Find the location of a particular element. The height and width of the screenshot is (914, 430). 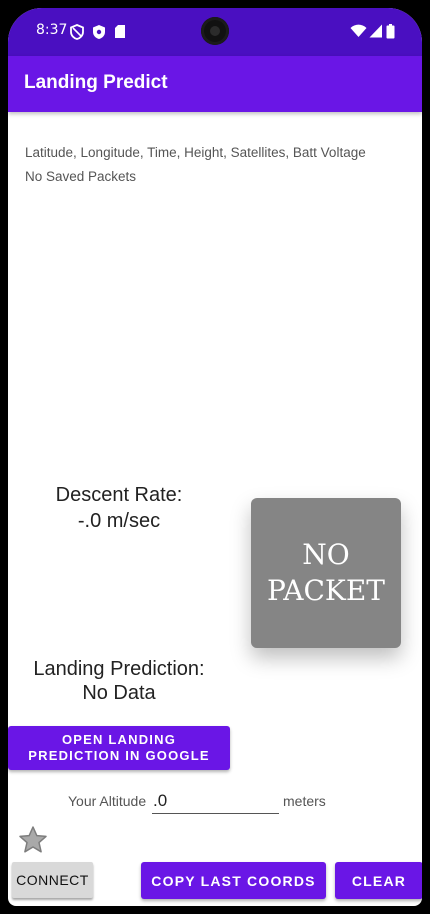

open-button-line1: OPEN LANDING is located at coordinates (119, 739).